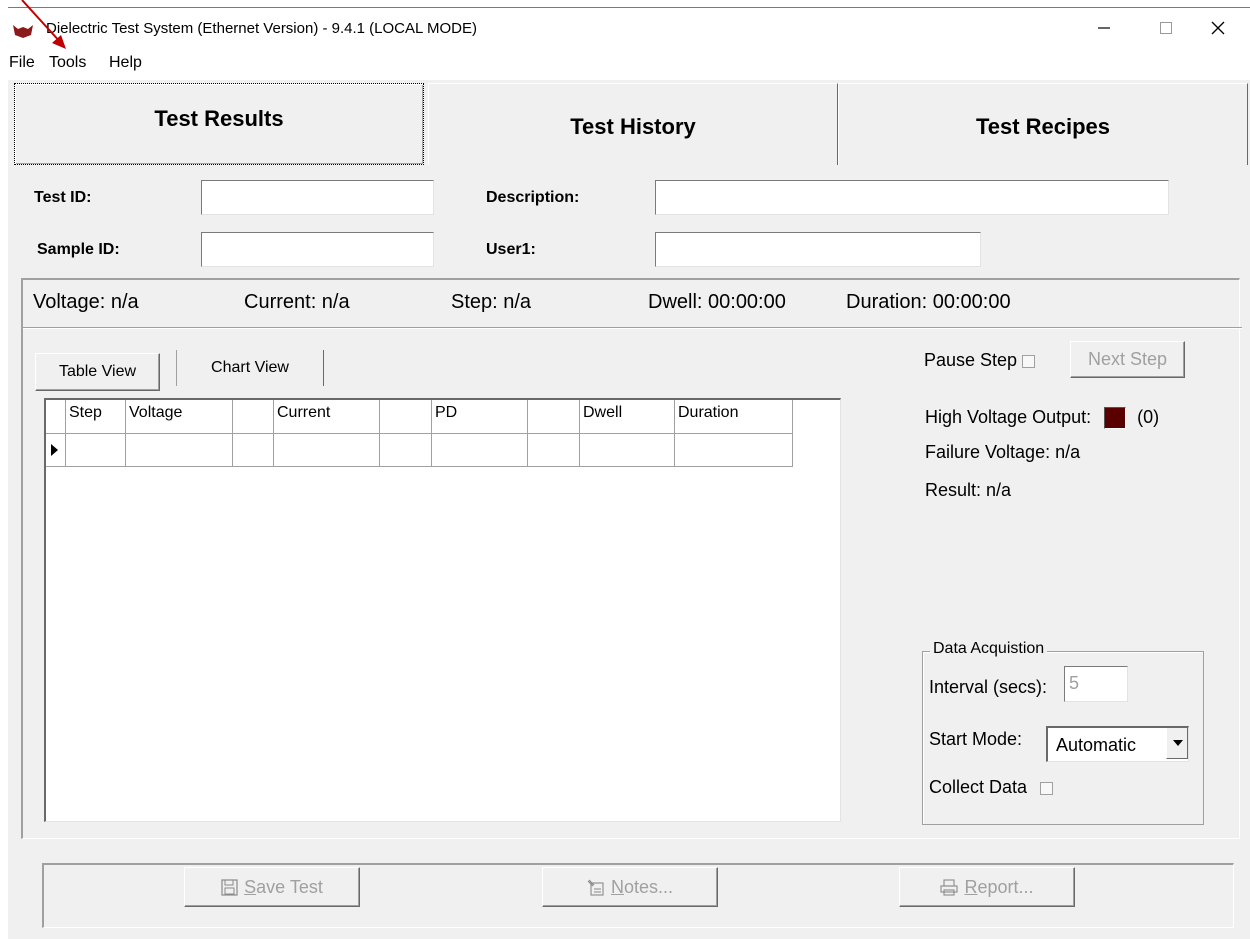  I want to click on tab-test-history-label: Test History, so click(633, 126).